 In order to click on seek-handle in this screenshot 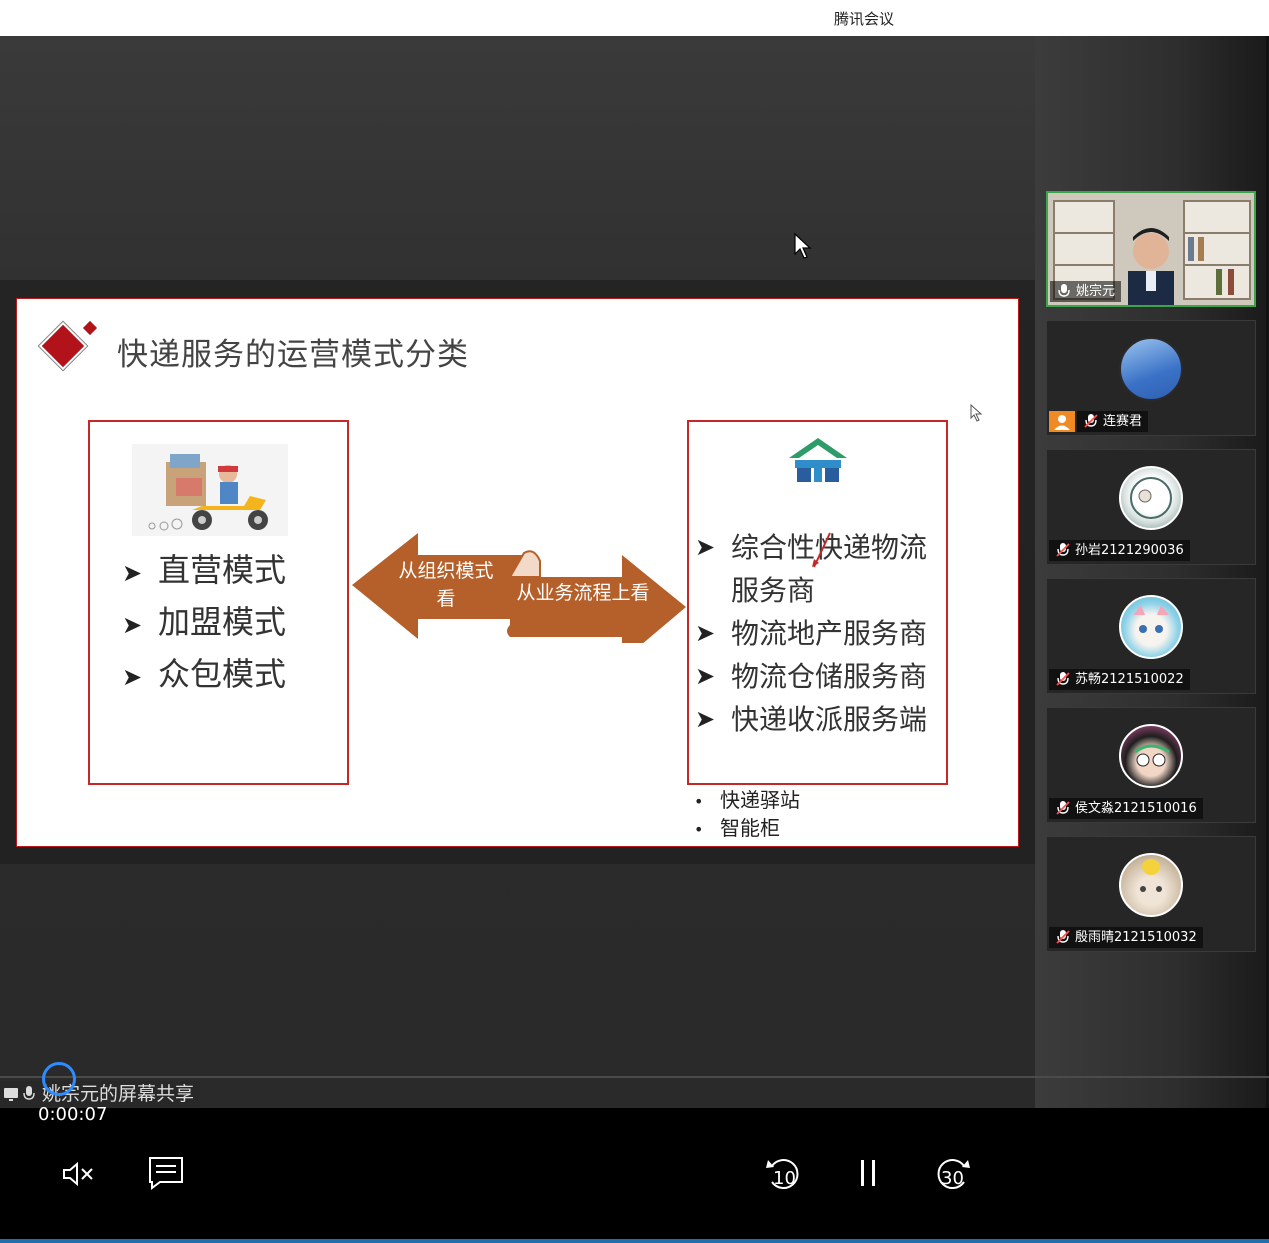, I will do `click(59, 1079)`.